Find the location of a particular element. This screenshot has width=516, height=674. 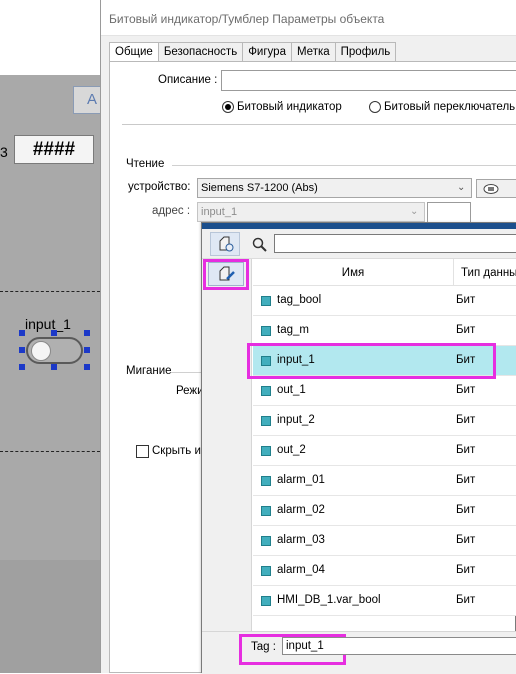

tag-row: out_1 Бит is located at coordinates (384, 391).